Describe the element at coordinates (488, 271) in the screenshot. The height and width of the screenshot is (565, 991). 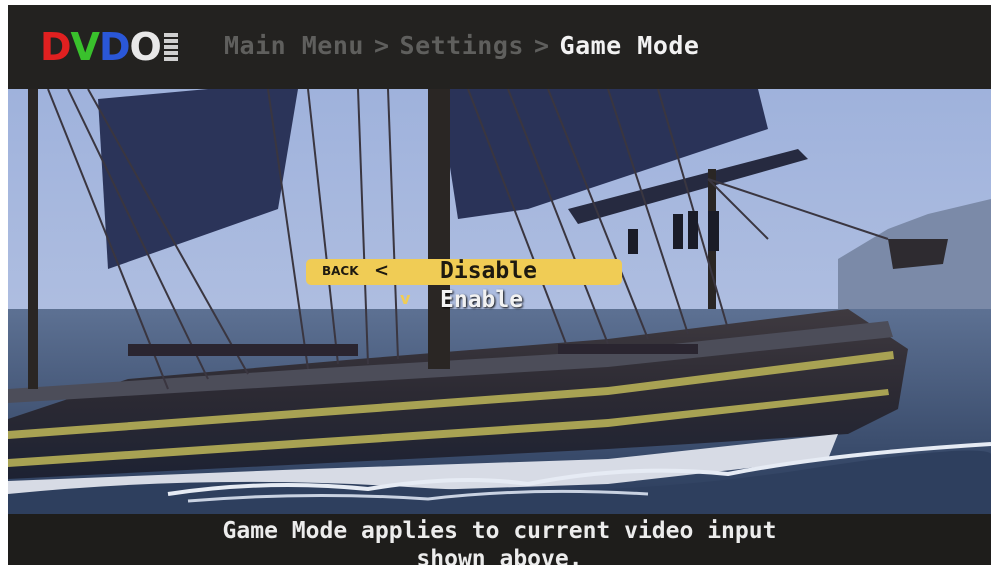
I see `option-disable-label: Disable` at that location.